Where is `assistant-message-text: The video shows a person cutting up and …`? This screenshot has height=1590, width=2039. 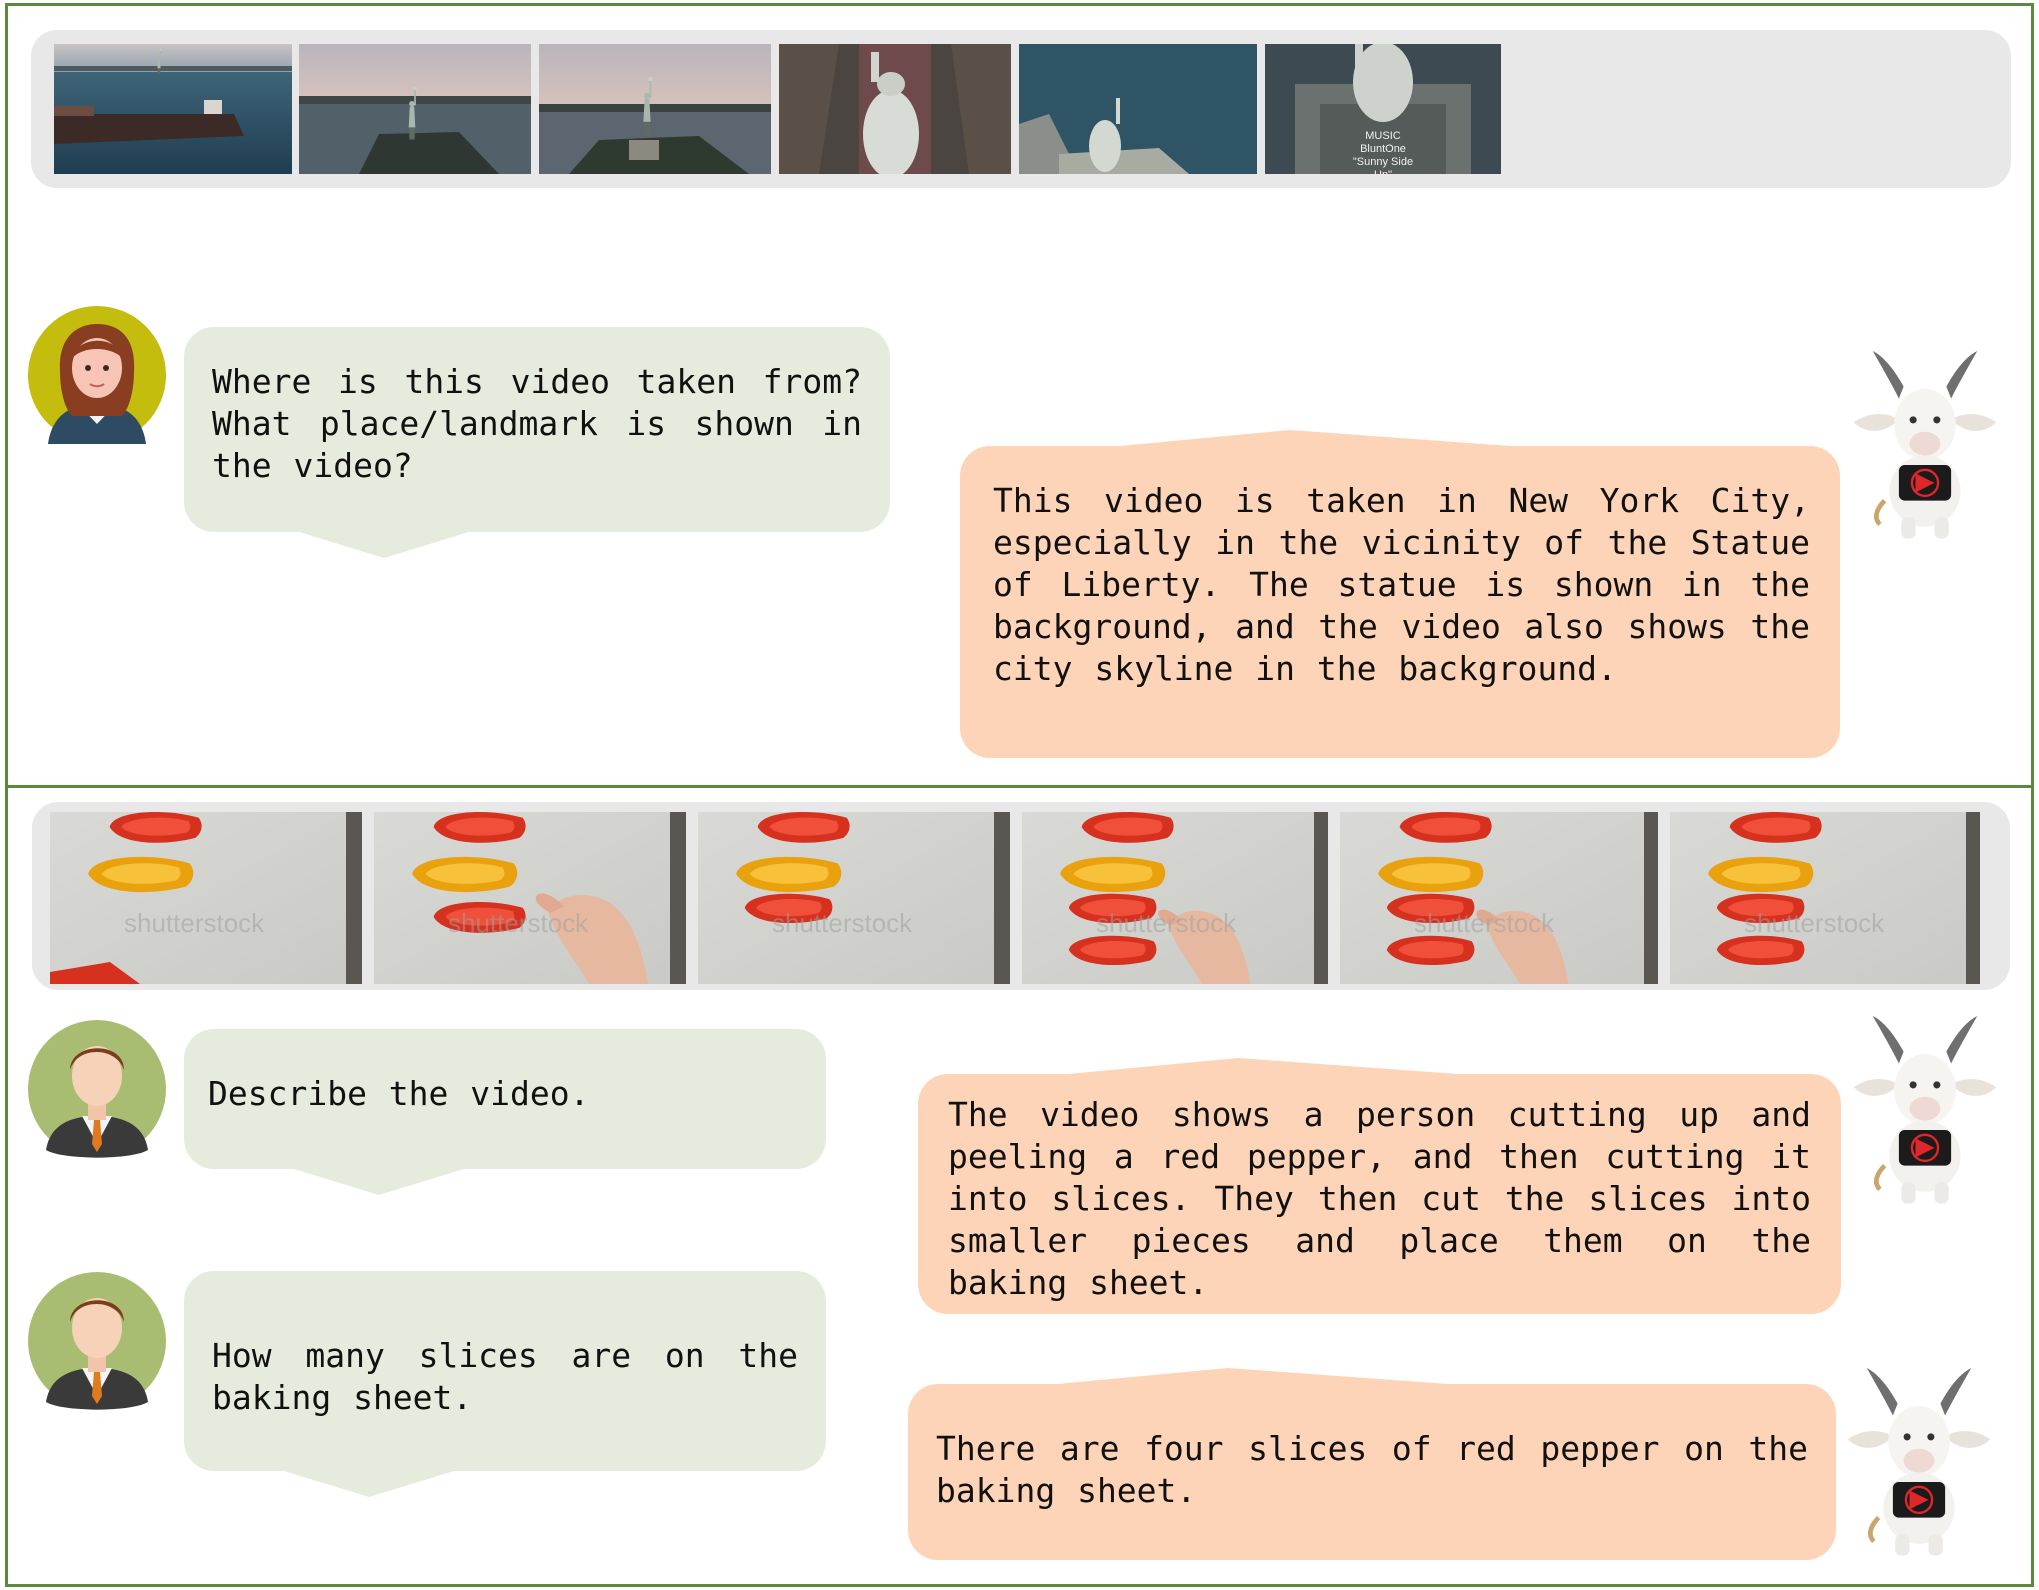 assistant-message-text: The video shows a person cutting up and … is located at coordinates (1379, 1198).